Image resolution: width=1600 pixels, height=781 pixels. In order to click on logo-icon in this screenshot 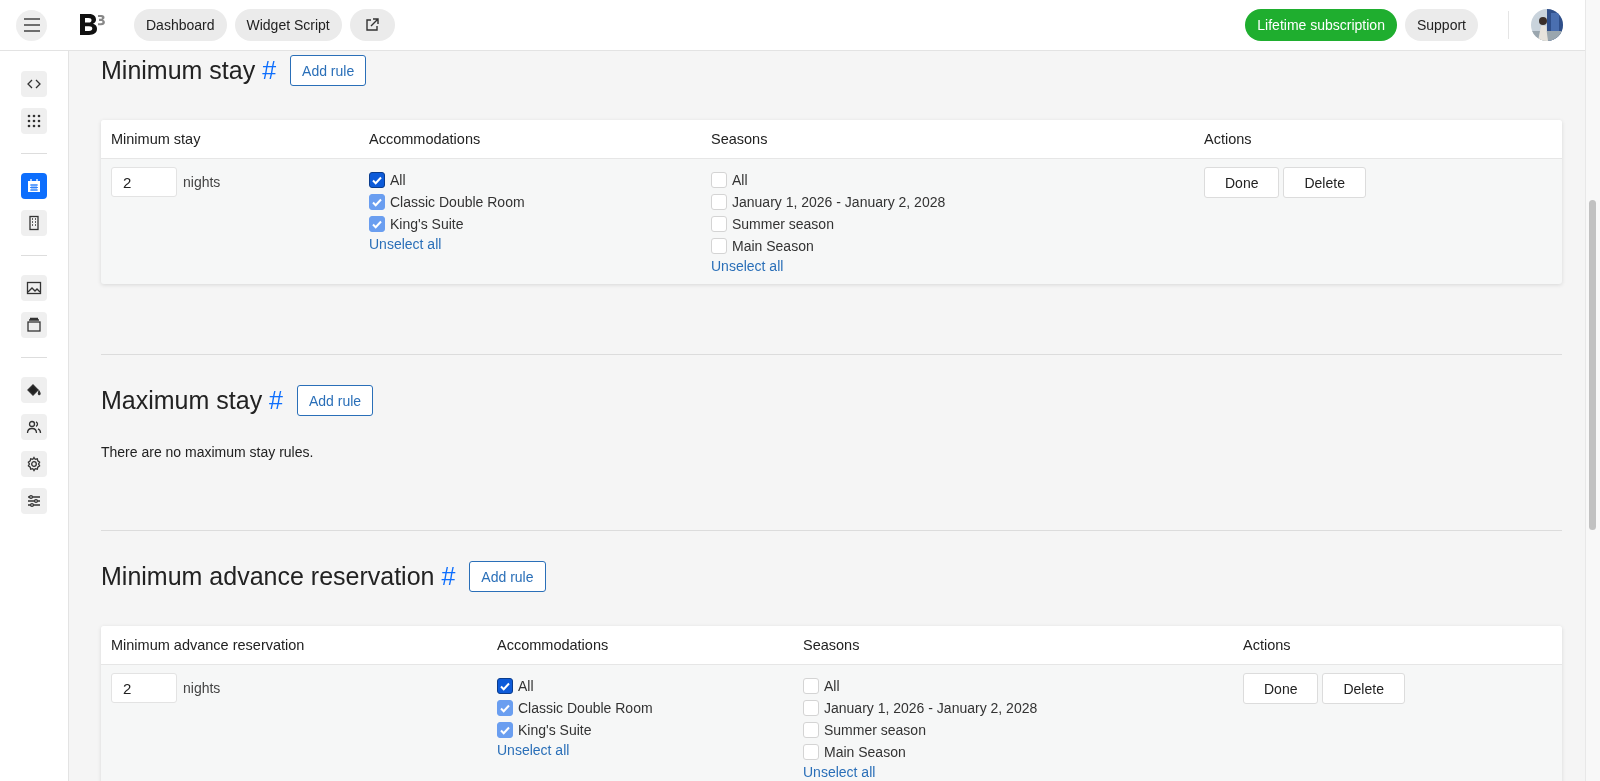, I will do `click(92, 25)`.